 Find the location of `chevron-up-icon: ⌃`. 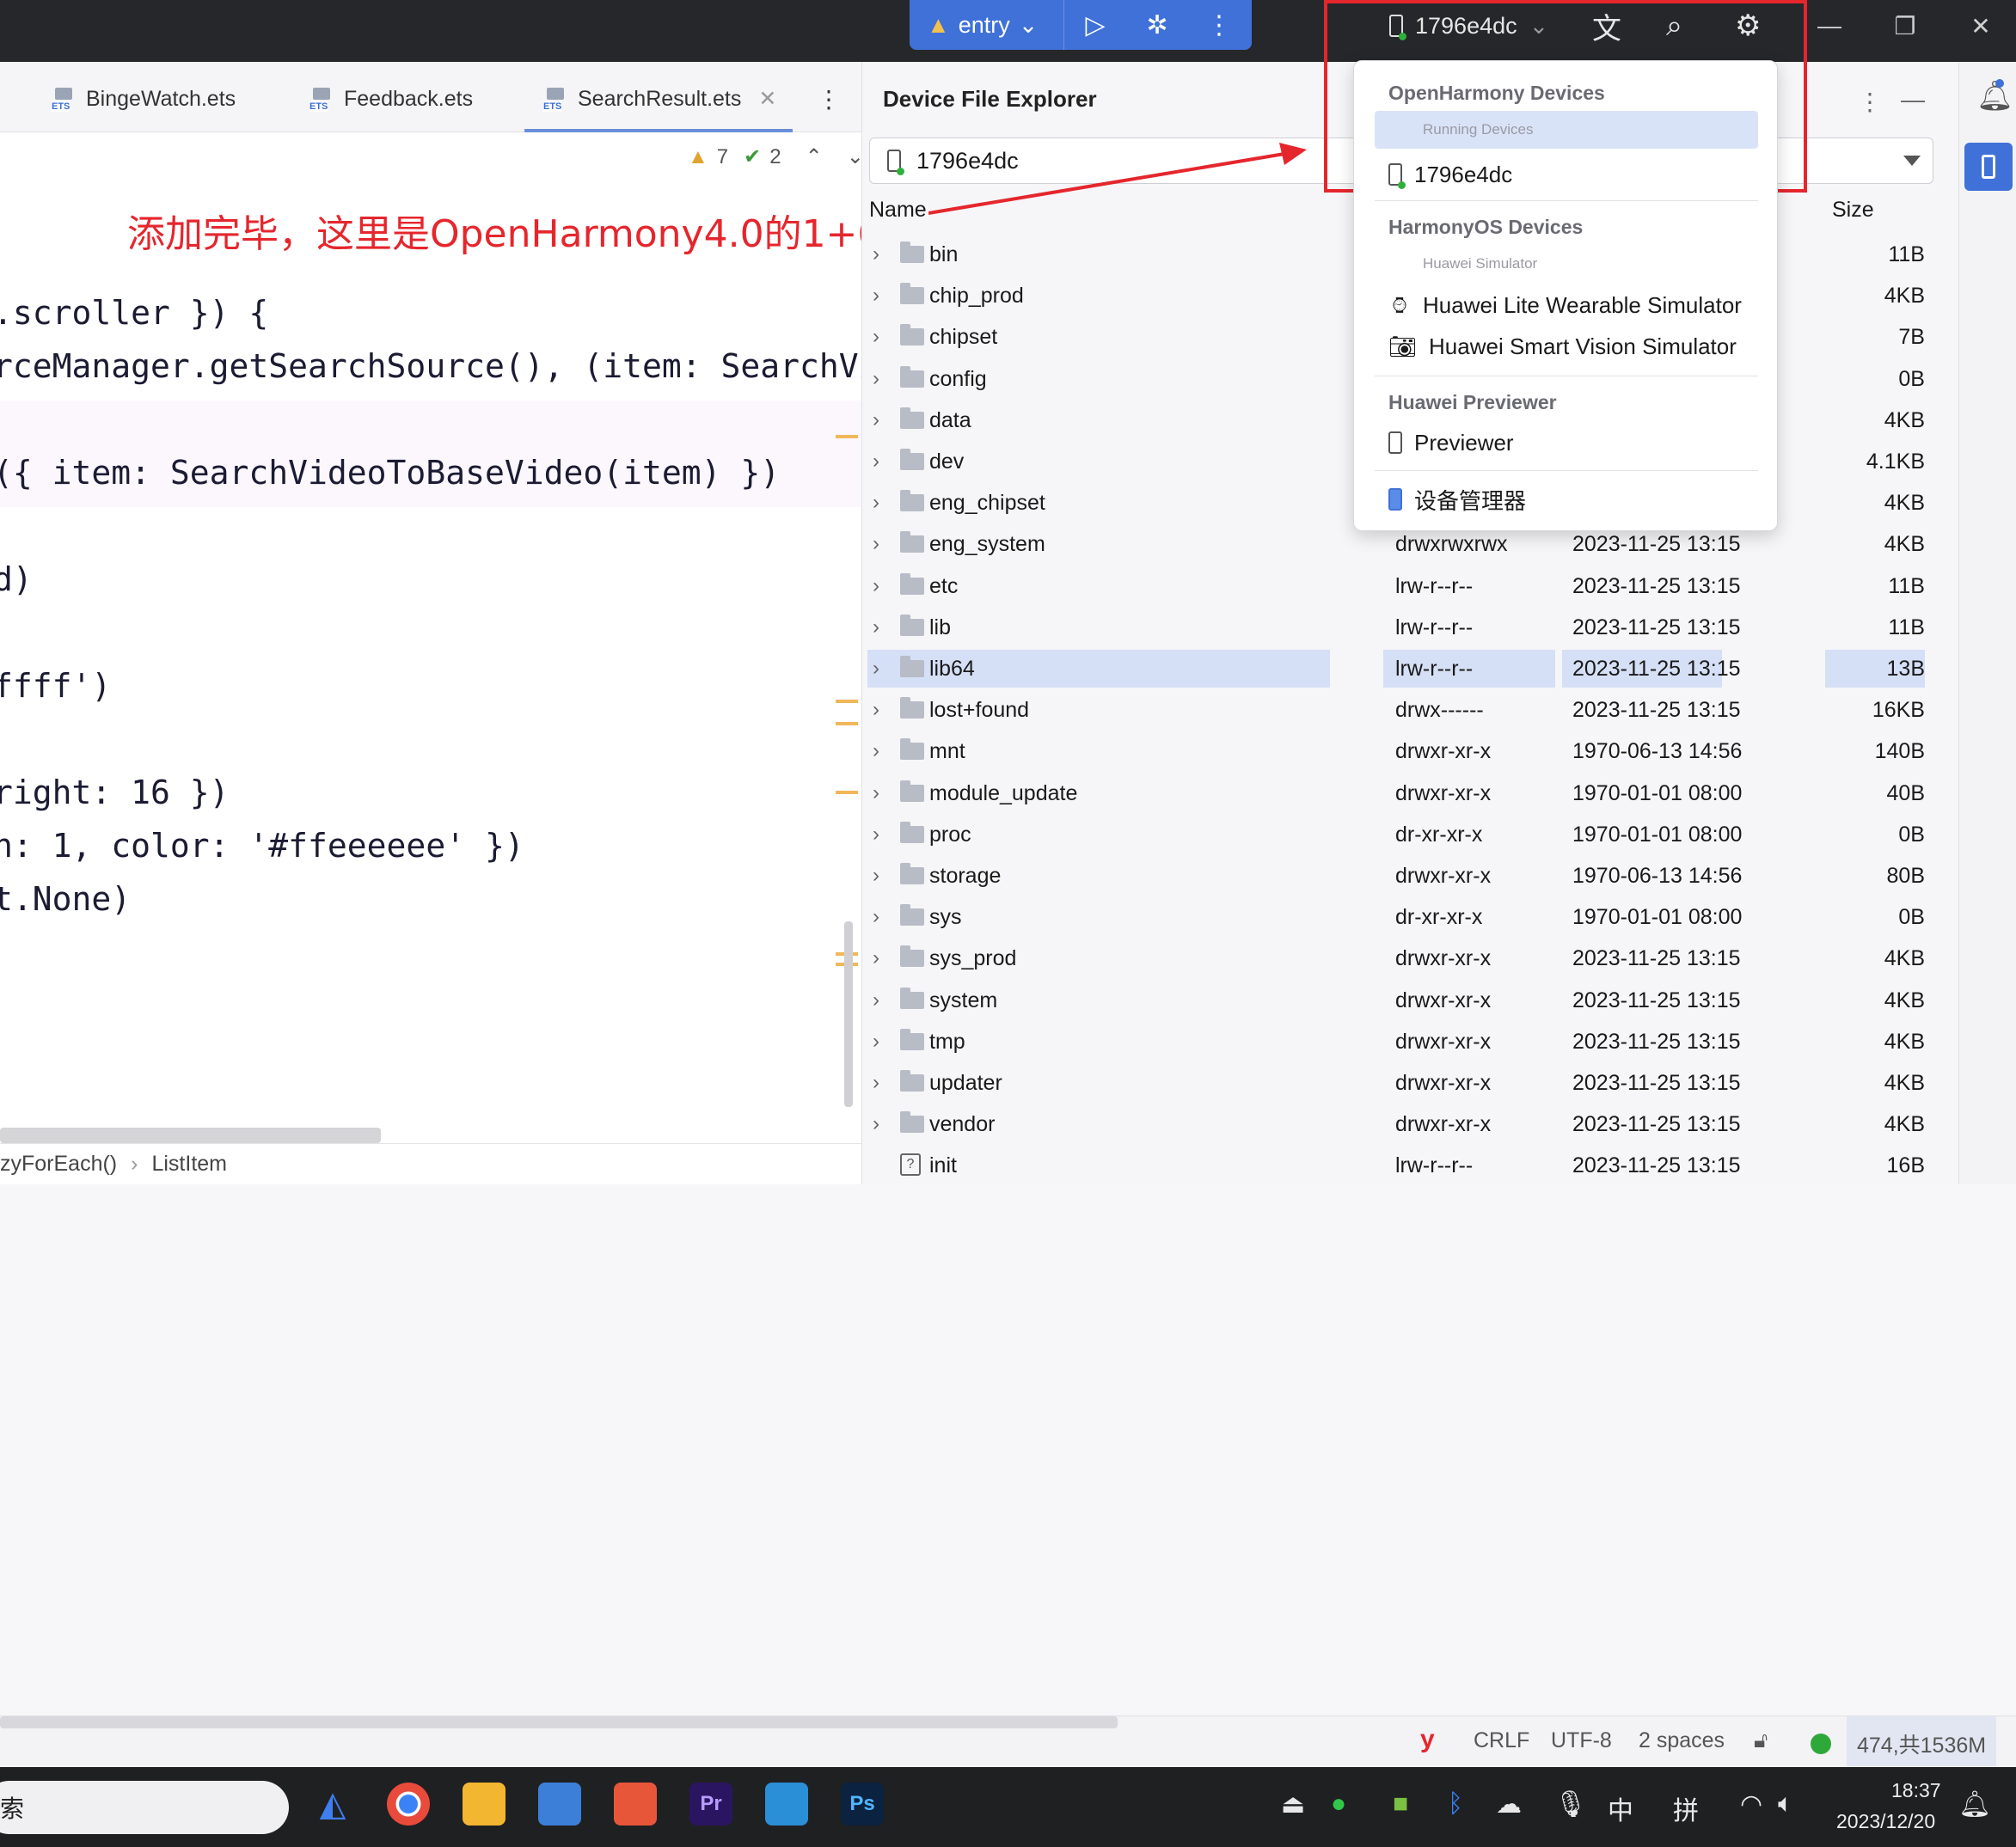

chevron-up-icon: ⌃ is located at coordinates (814, 156).